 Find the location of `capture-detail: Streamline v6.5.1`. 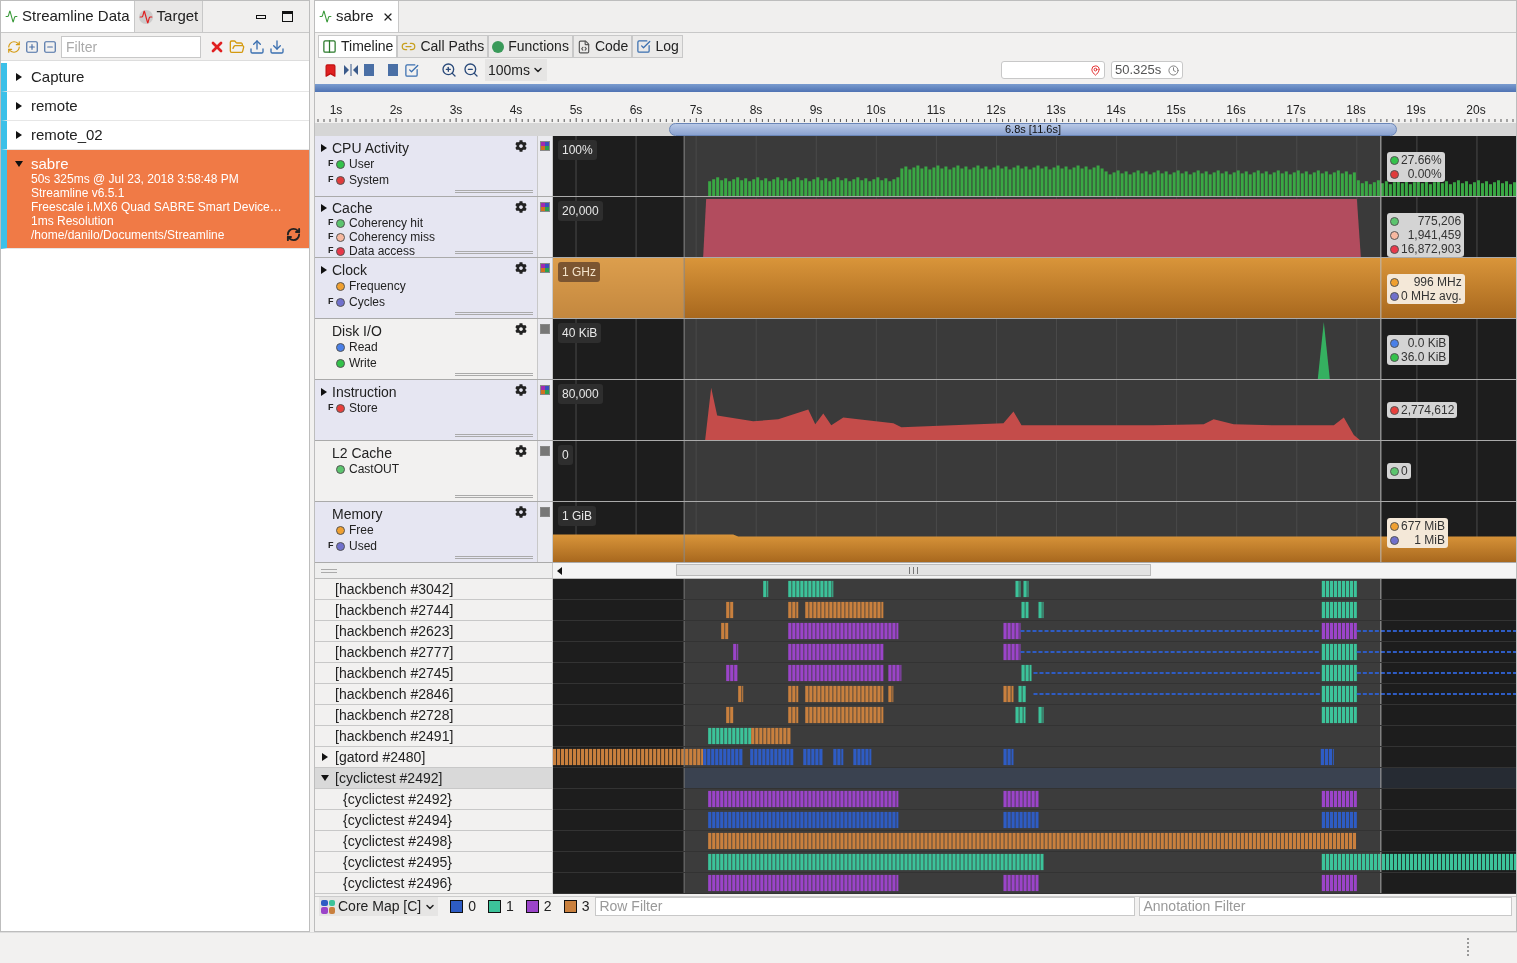

capture-detail: Streamline v6.5.1 is located at coordinates (78, 193).